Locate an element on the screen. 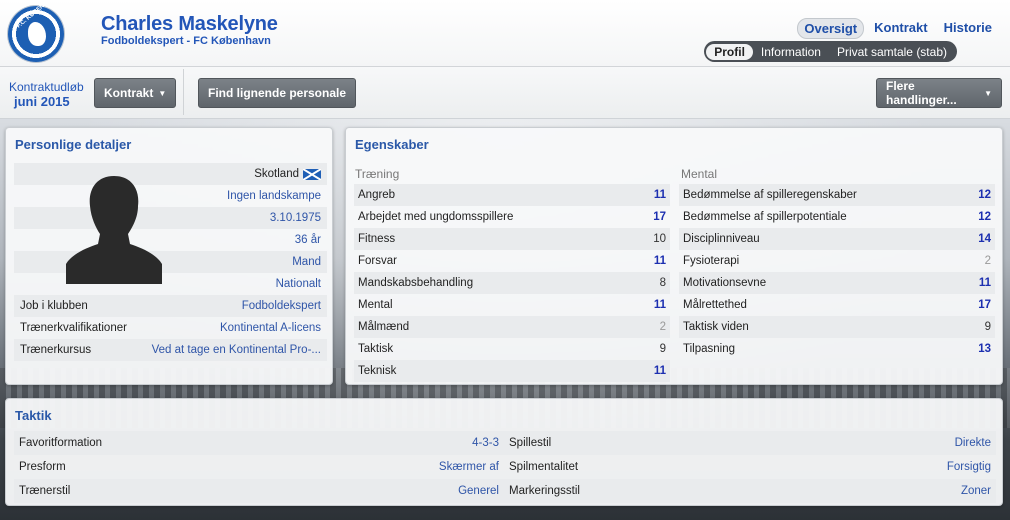 This screenshot has height=520, width=1010. nationality-row: Skotland is located at coordinates (170, 174).